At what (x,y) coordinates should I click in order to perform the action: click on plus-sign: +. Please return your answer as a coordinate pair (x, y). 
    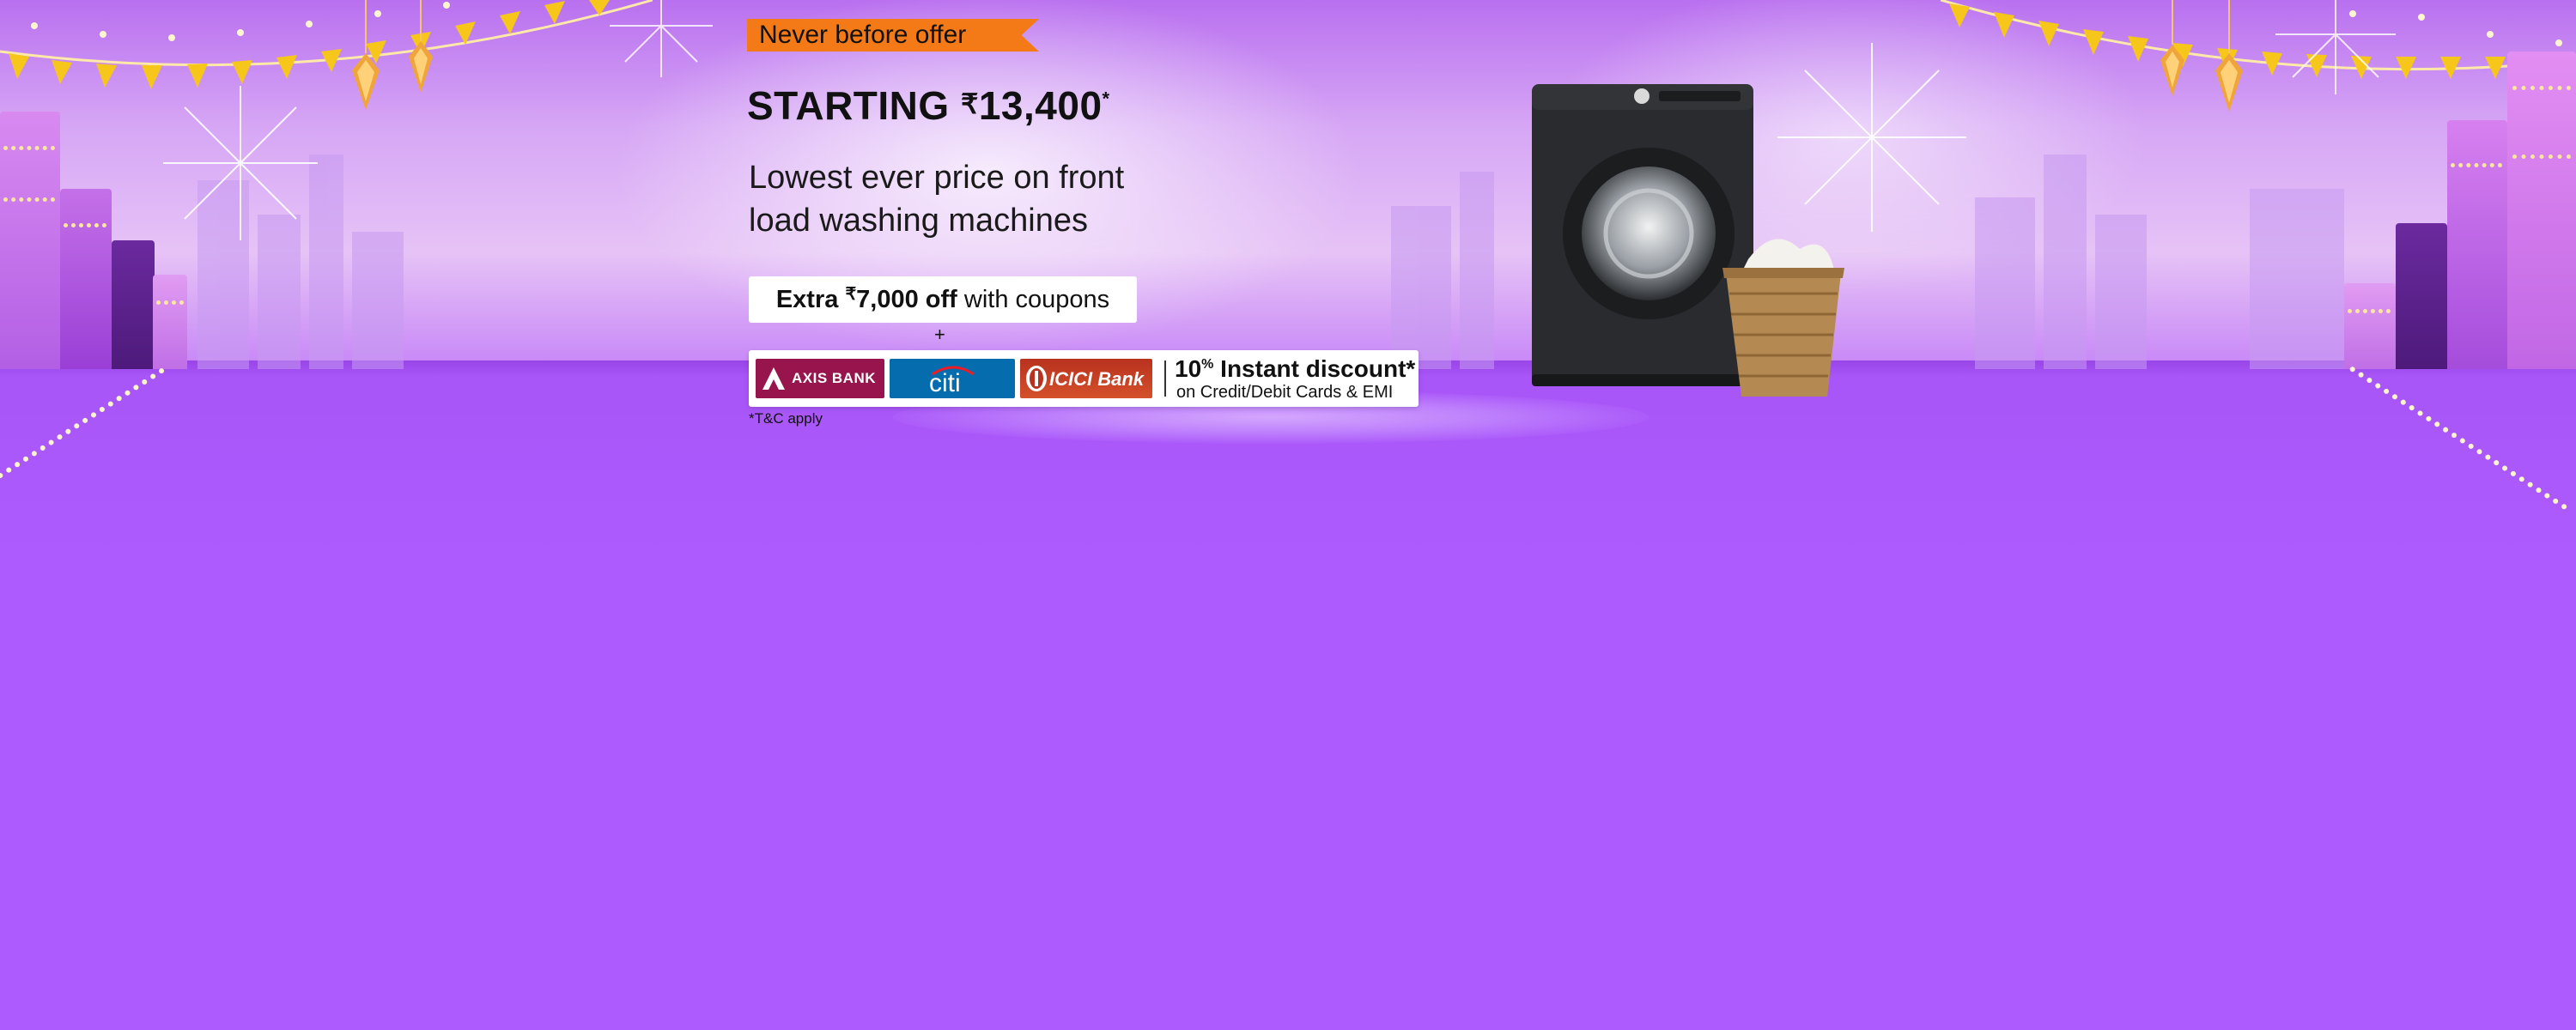
    Looking at the image, I should click on (940, 334).